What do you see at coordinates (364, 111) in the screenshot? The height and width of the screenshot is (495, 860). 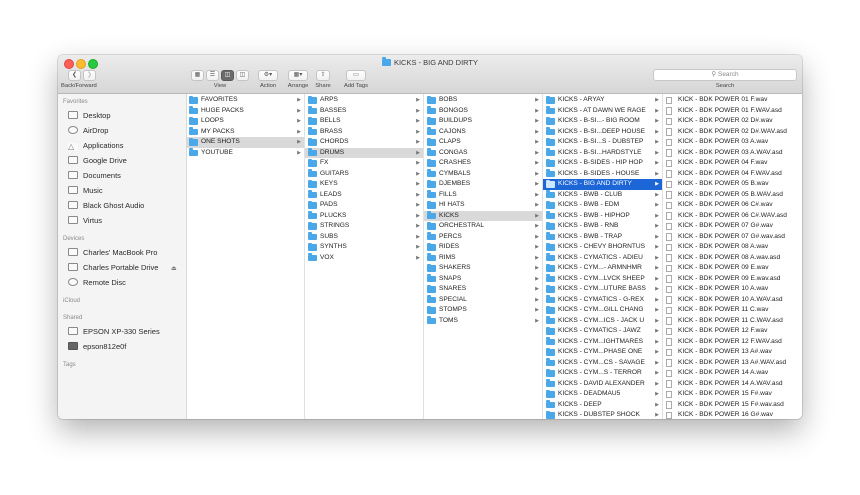 I see `folder-item: BASSES ▶` at bounding box center [364, 111].